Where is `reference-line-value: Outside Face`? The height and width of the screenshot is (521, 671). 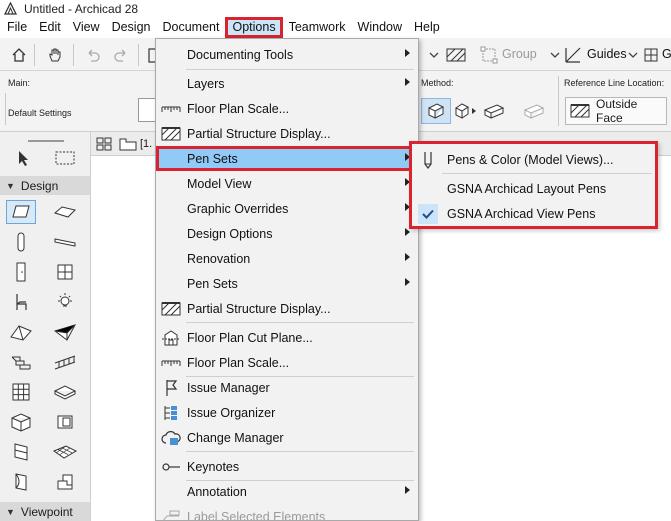 reference-line-value: Outside Face is located at coordinates (617, 111).